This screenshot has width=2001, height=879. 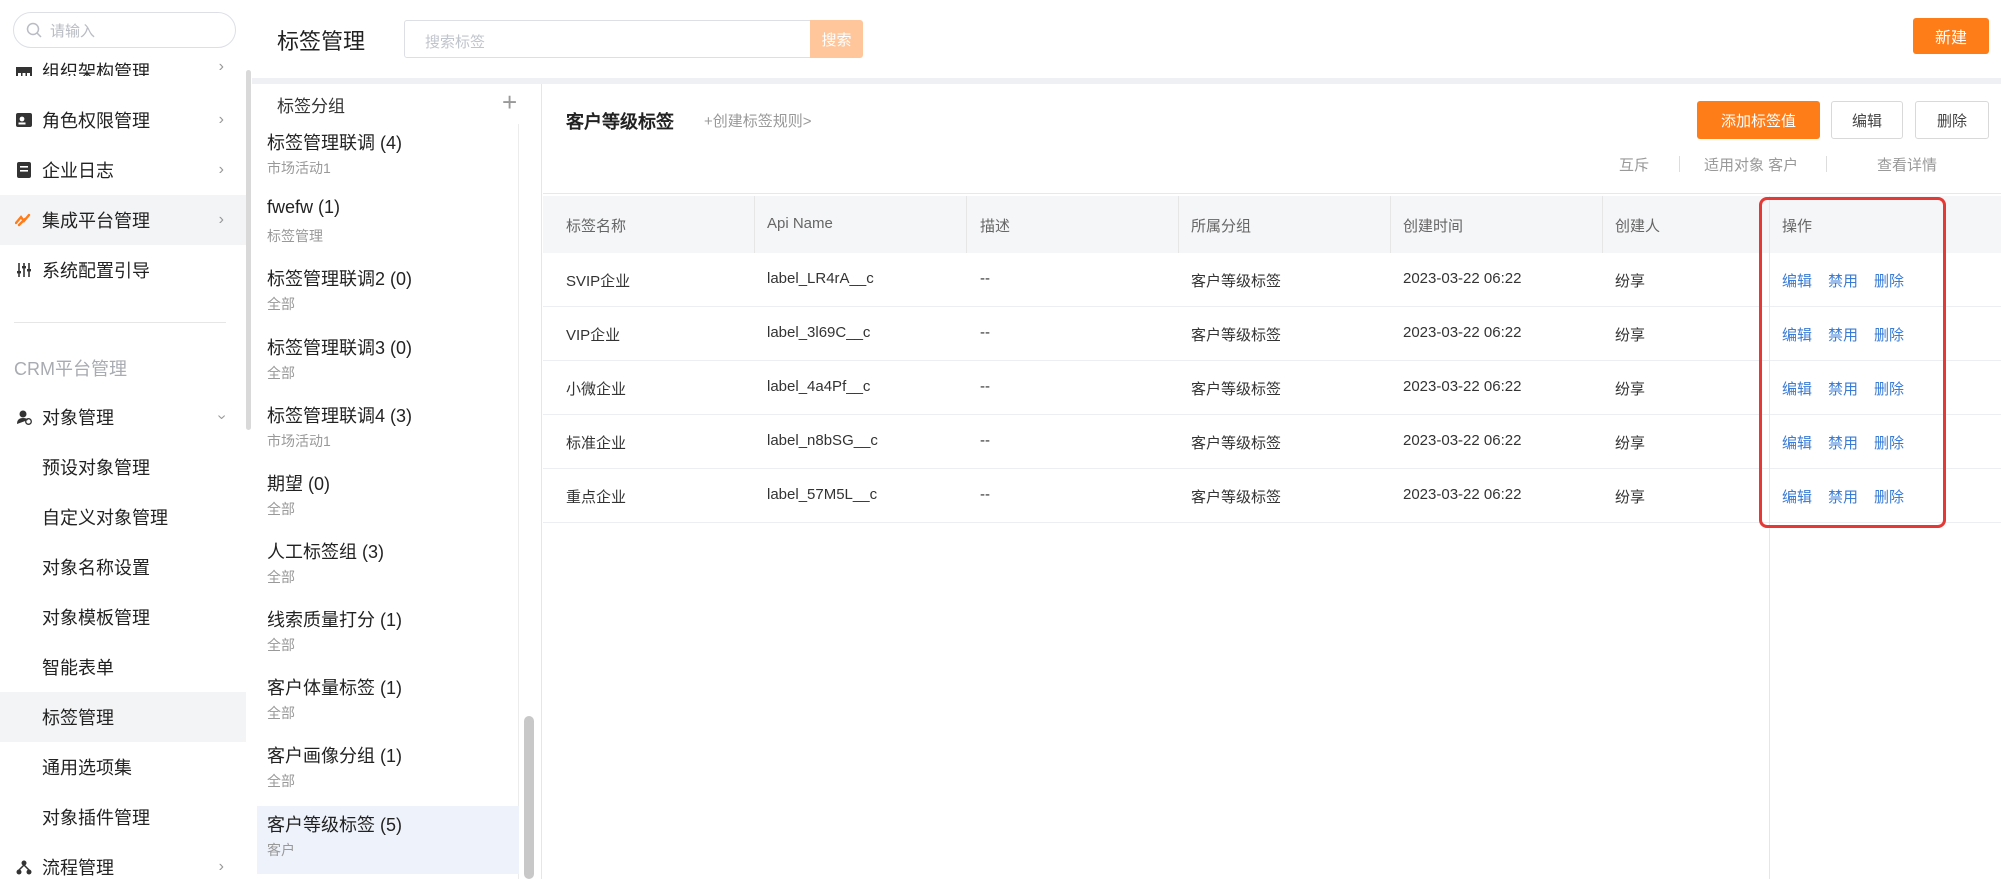 I want to click on nav-subitem-name: 对象名称设置, so click(x=123, y=567).